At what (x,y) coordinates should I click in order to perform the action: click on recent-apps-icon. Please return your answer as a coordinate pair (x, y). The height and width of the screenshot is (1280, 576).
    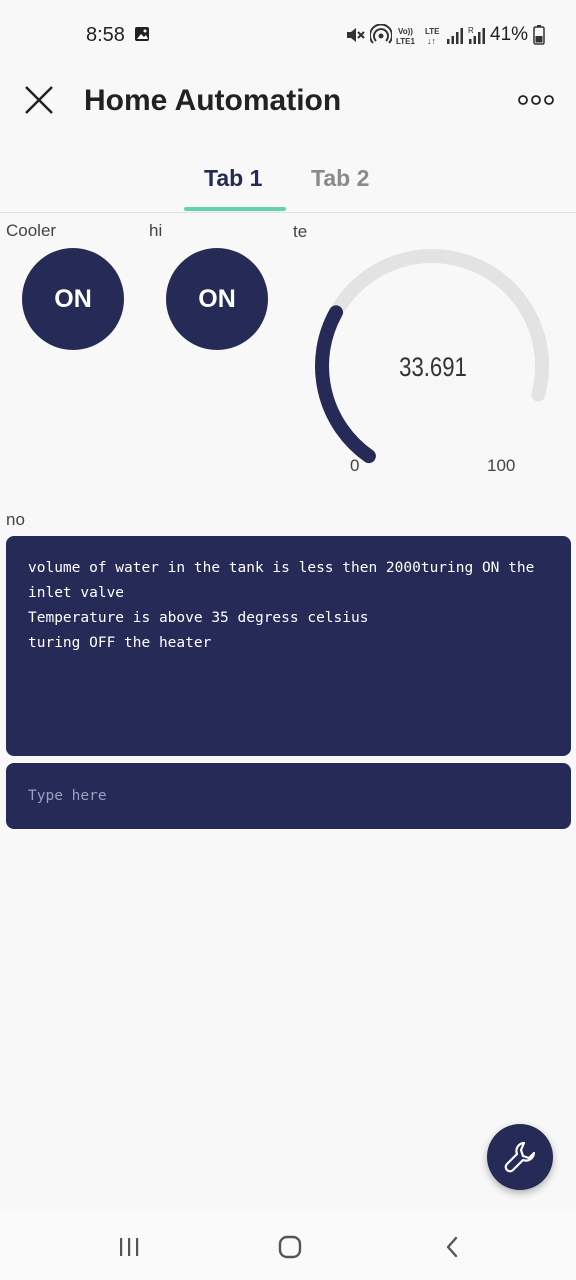
    Looking at the image, I should click on (129, 1247).